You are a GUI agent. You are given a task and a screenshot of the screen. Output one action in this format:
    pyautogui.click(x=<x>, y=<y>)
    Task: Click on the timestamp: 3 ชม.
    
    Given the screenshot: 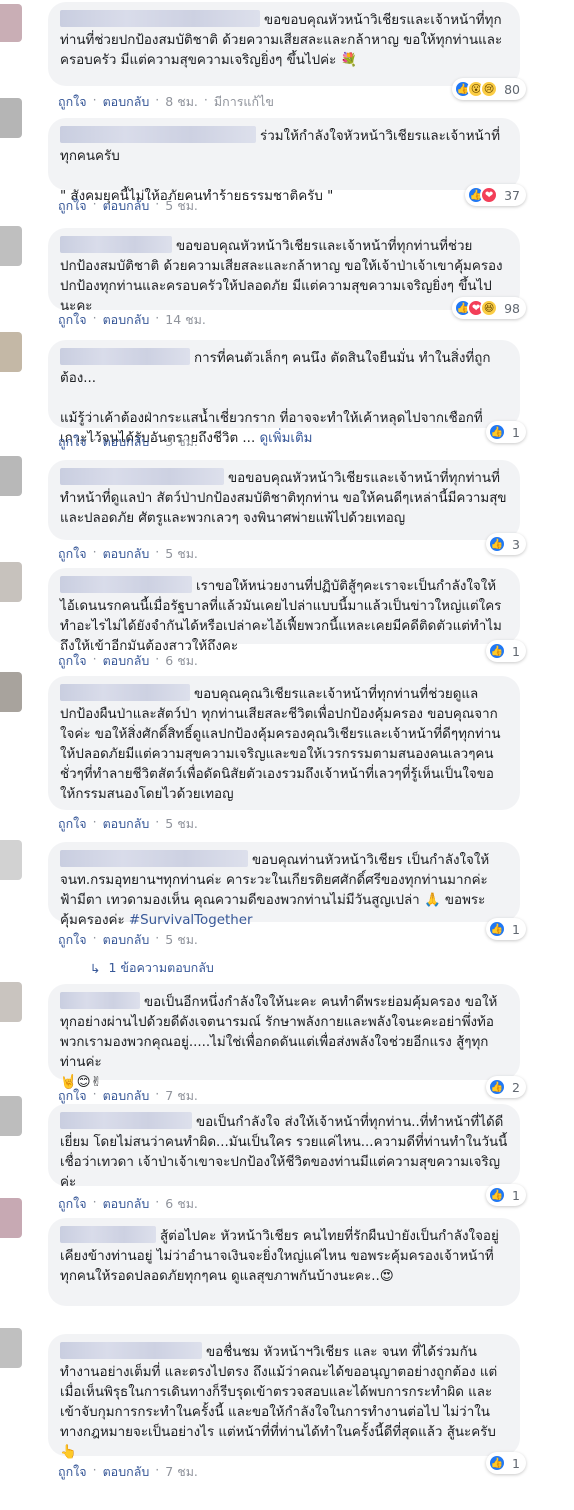 What is the action you would take?
    pyautogui.click(x=181, y=442)
    